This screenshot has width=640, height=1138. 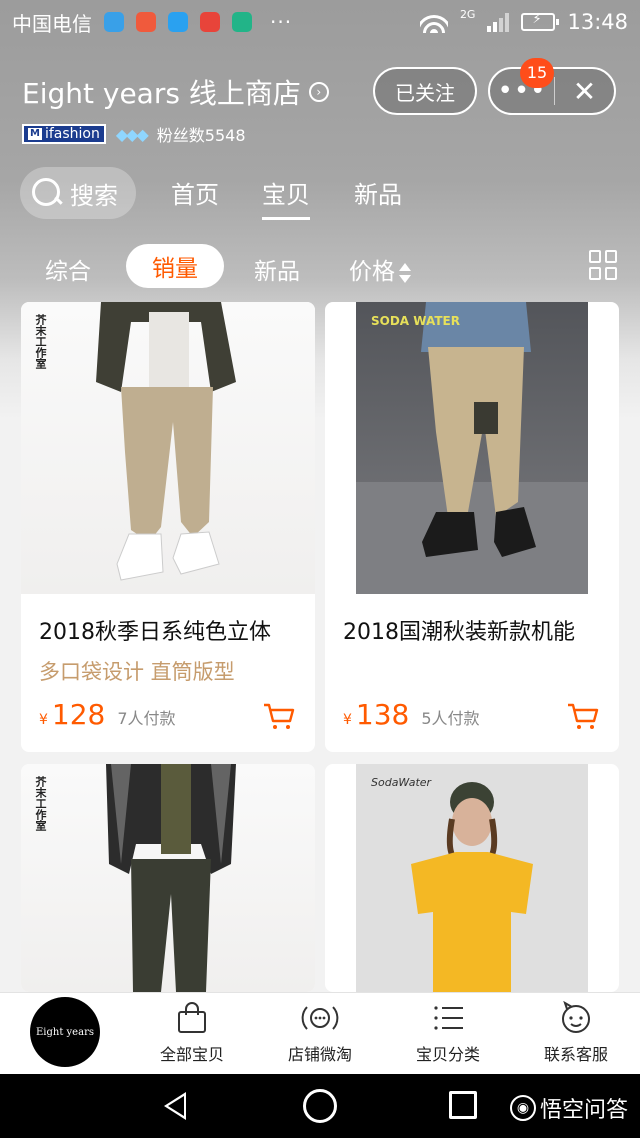 What do you see at coordinates (277, 269) in the screenshot?
I see `sort-new: 新品` at bounding box center [277, 269].